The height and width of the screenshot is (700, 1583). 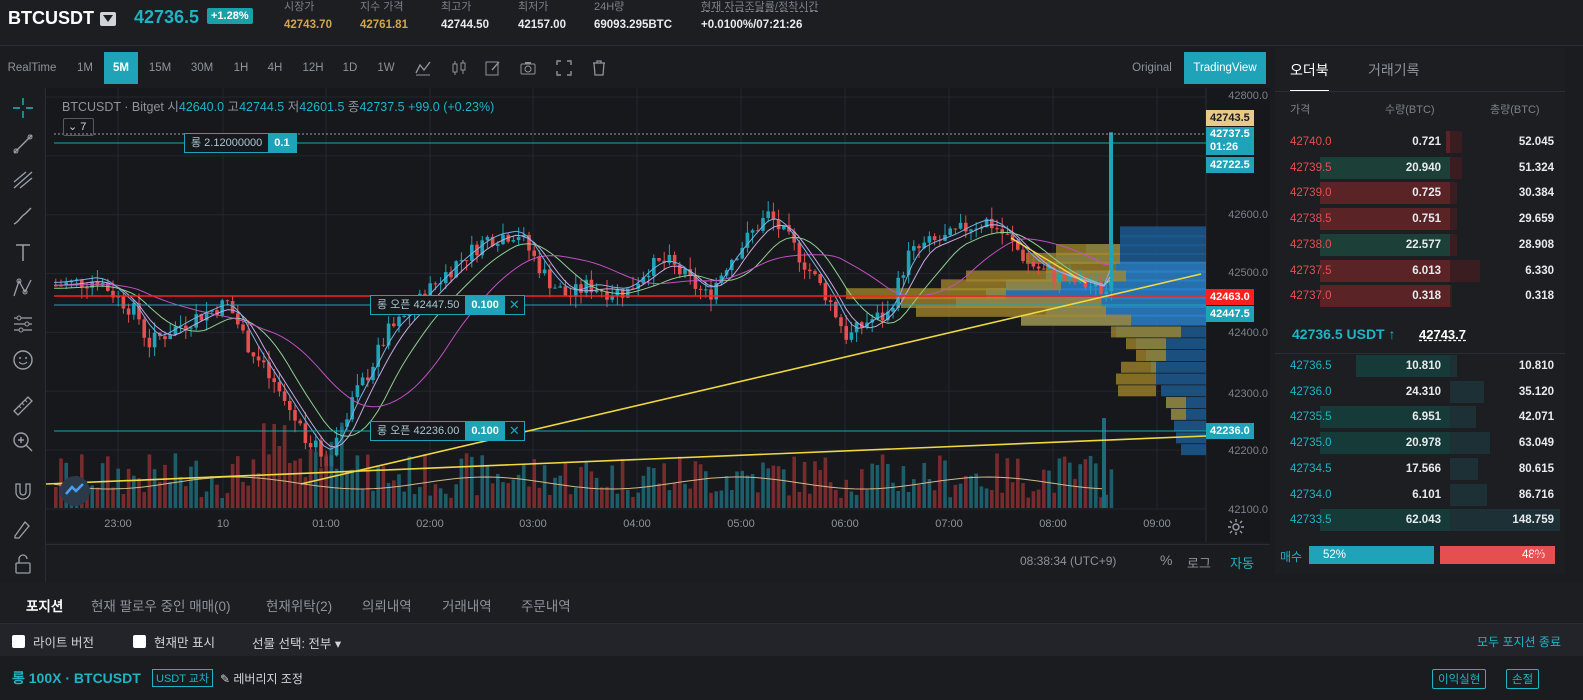 What do you see at coordinates (447, 305) in the screenshot?
I see `order-tag-long-open-1: 롱 오픈 42447.50 0.100 ✕` at bounding box center [447, 305].